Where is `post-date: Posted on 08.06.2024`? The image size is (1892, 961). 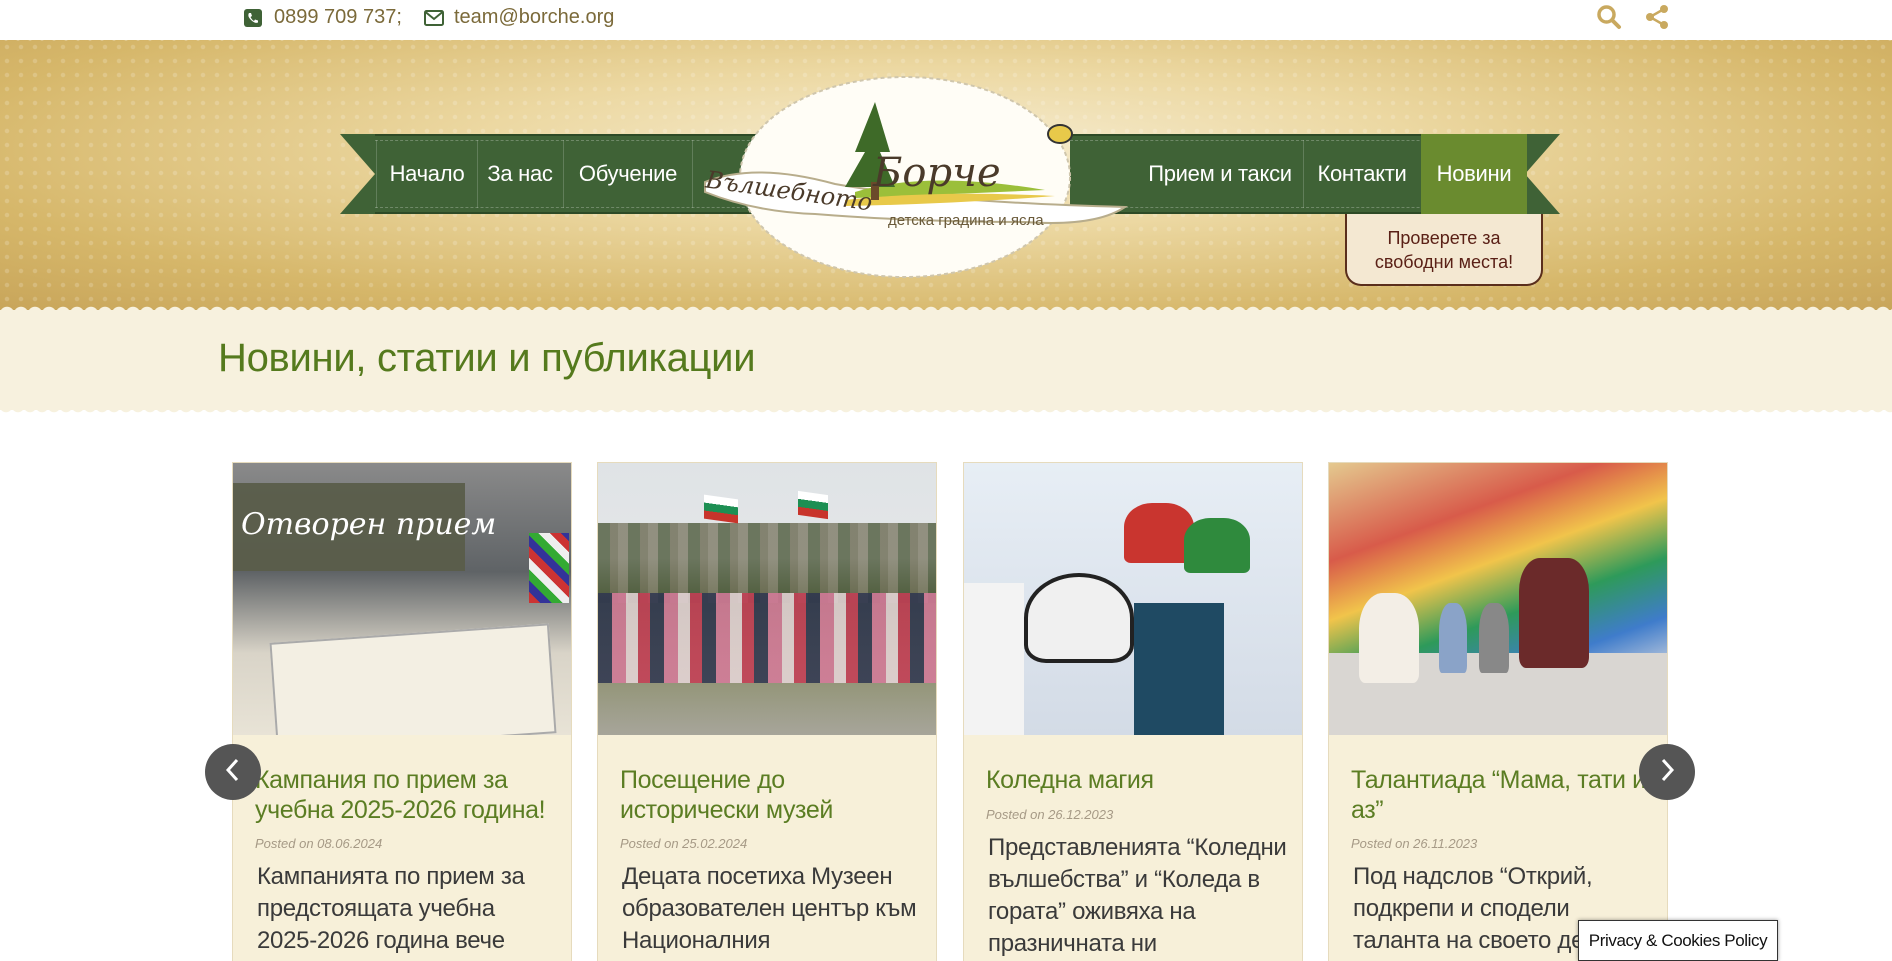
post-date: Posted on 08.06.2024 is located at coordinates (319, 843).